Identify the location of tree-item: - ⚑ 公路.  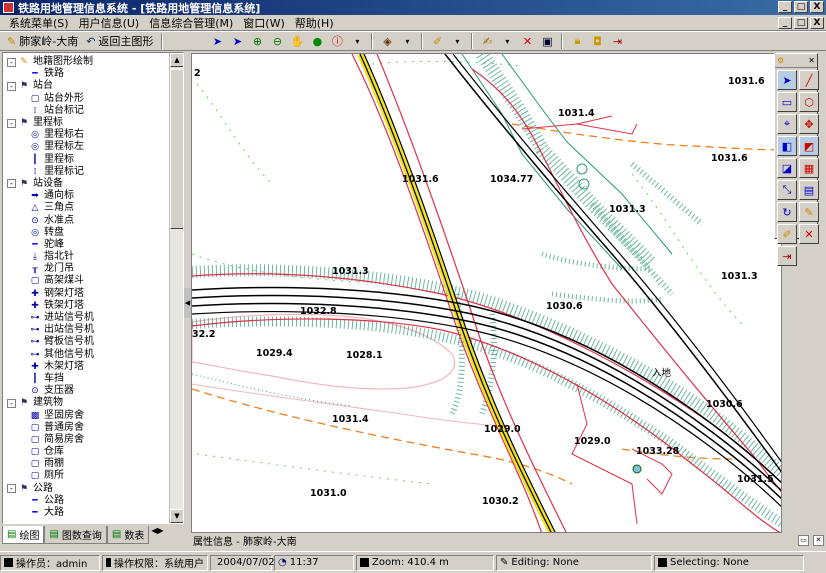
(87, 489).